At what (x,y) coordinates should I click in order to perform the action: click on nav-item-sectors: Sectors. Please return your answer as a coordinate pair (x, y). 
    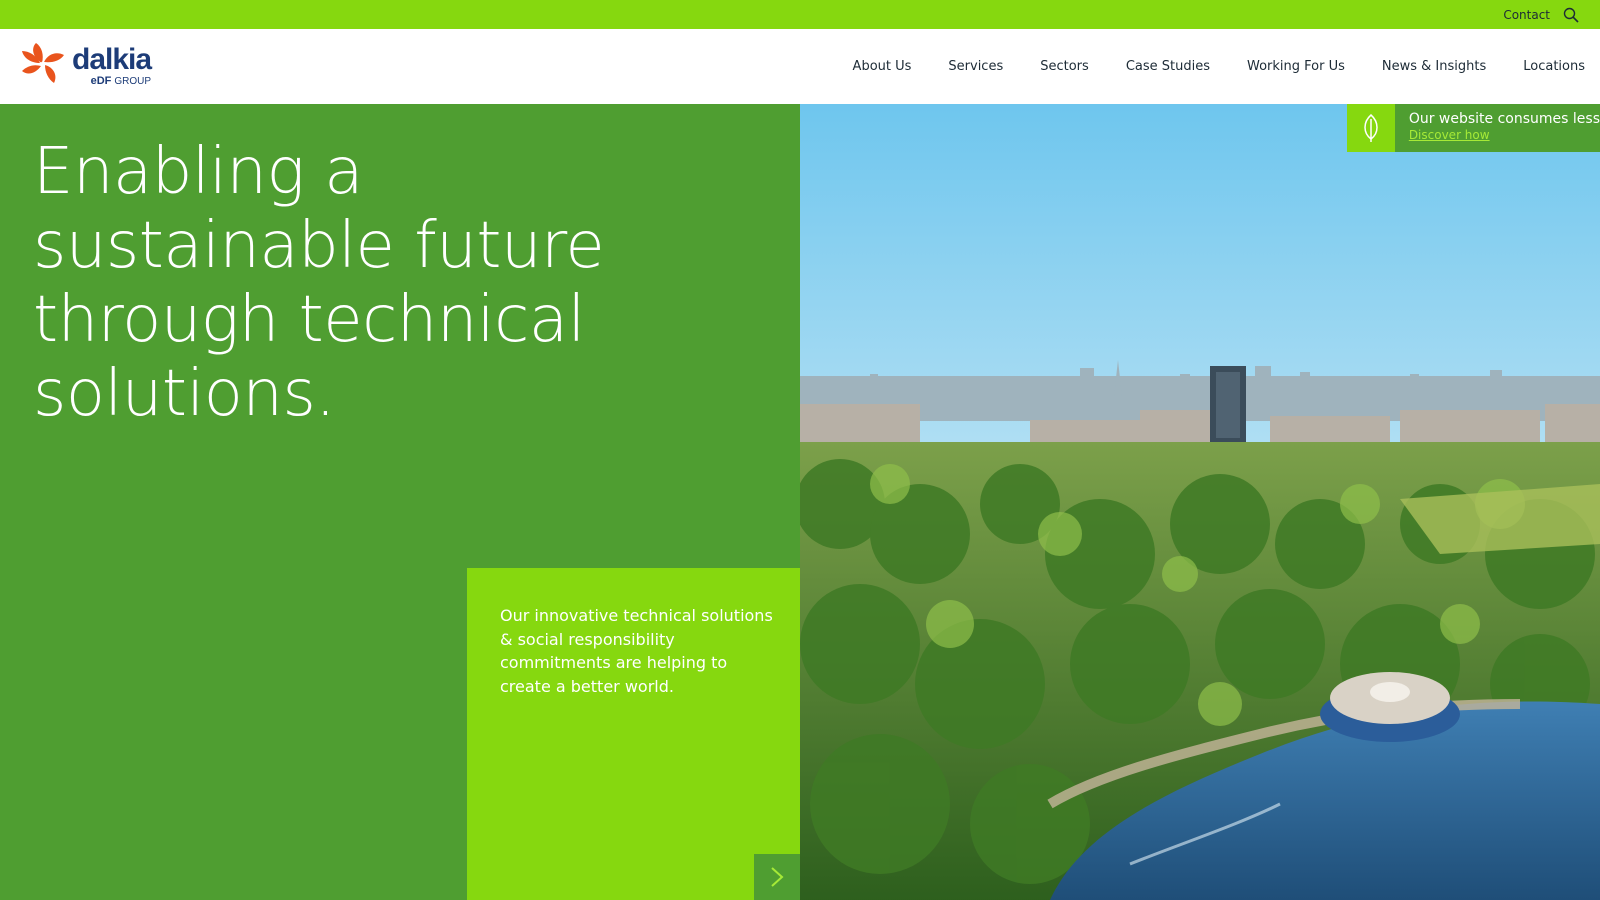
    Looking at the image, I should click on (1064, 66).